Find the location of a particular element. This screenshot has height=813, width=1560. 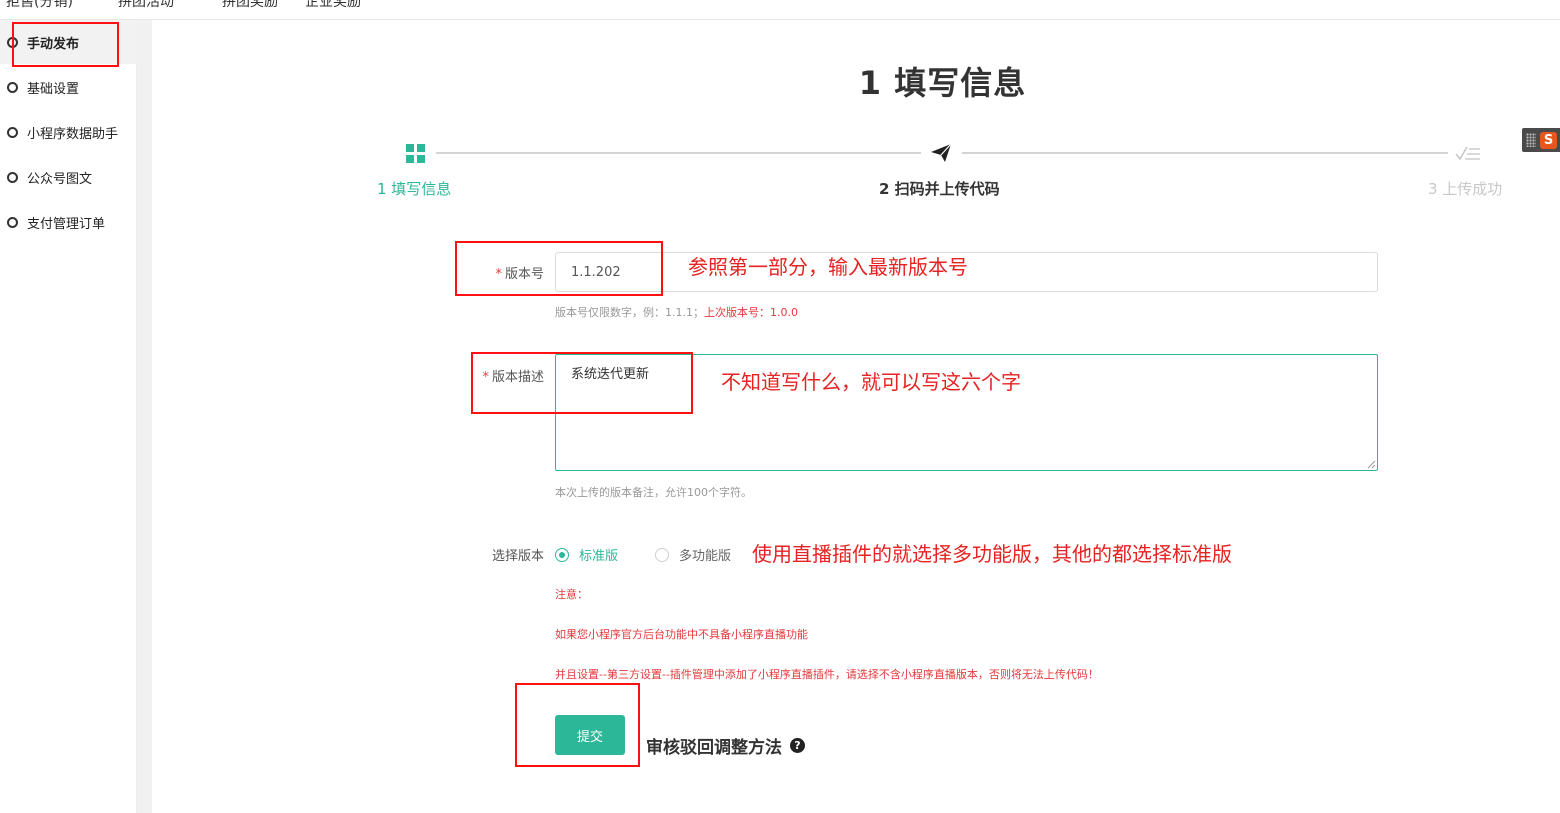

sidebar-item-basic-settings: 基础设置 is located at coordinates (68, 87).